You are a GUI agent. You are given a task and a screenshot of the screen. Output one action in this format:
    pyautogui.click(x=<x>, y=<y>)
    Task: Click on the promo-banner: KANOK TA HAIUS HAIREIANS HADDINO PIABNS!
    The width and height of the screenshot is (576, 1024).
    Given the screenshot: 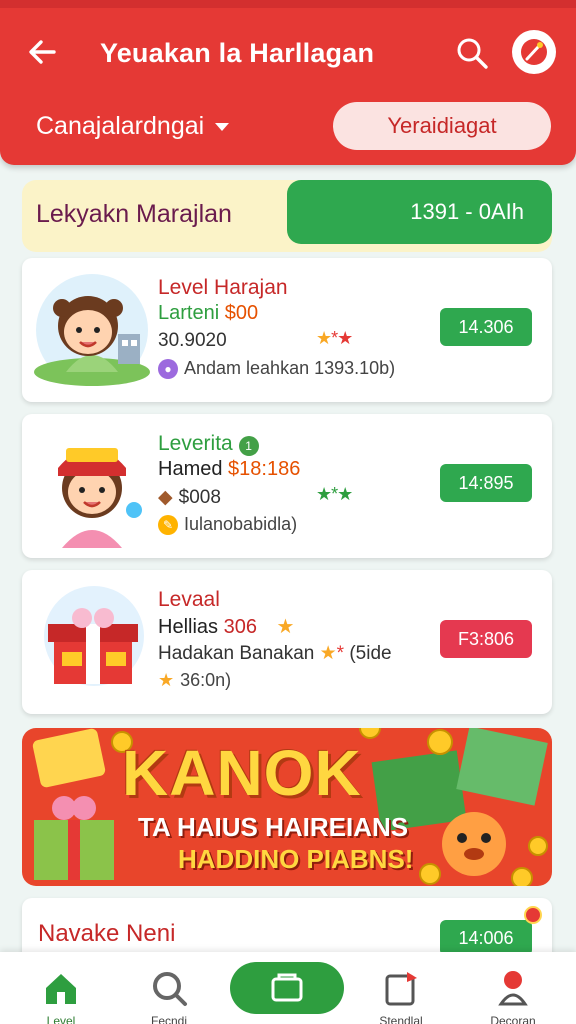 What is the action you would take?
    pyautogui.click(x=287, y=807)
    